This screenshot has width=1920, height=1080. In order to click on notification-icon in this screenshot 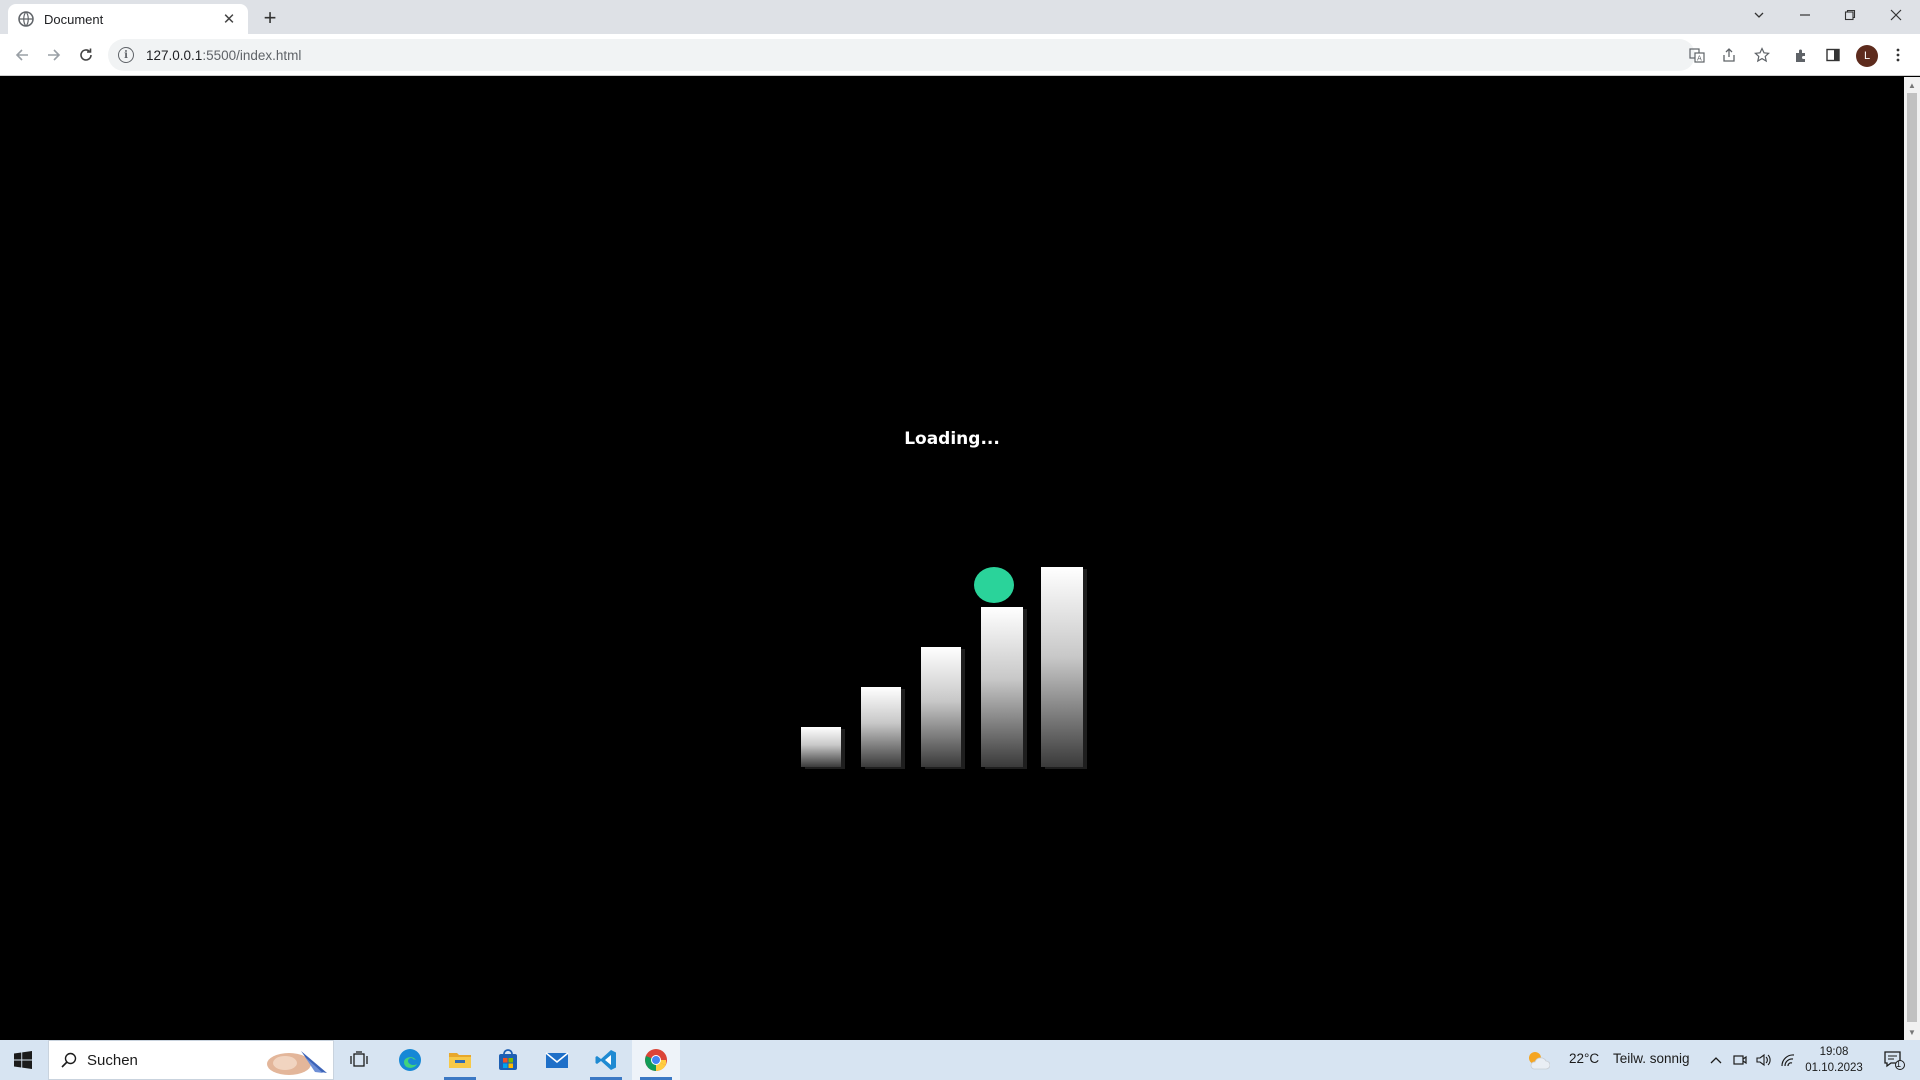, I will do `click(1894, 1060)`.